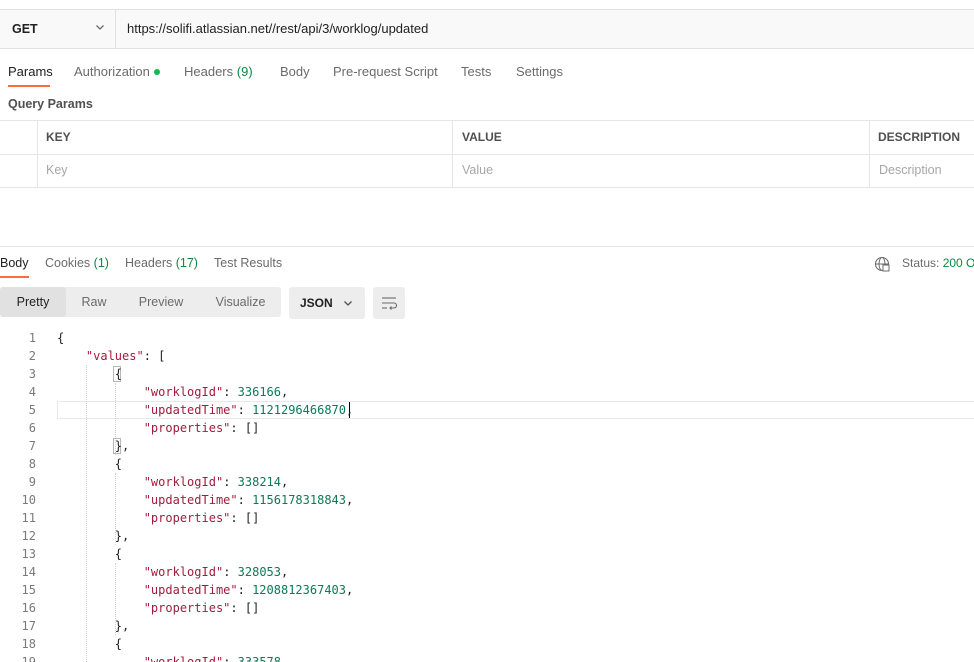 The height and width of the screenshot is (662, 974). I want to click on view-mode-pretty: Pretty, so click(33, 302).